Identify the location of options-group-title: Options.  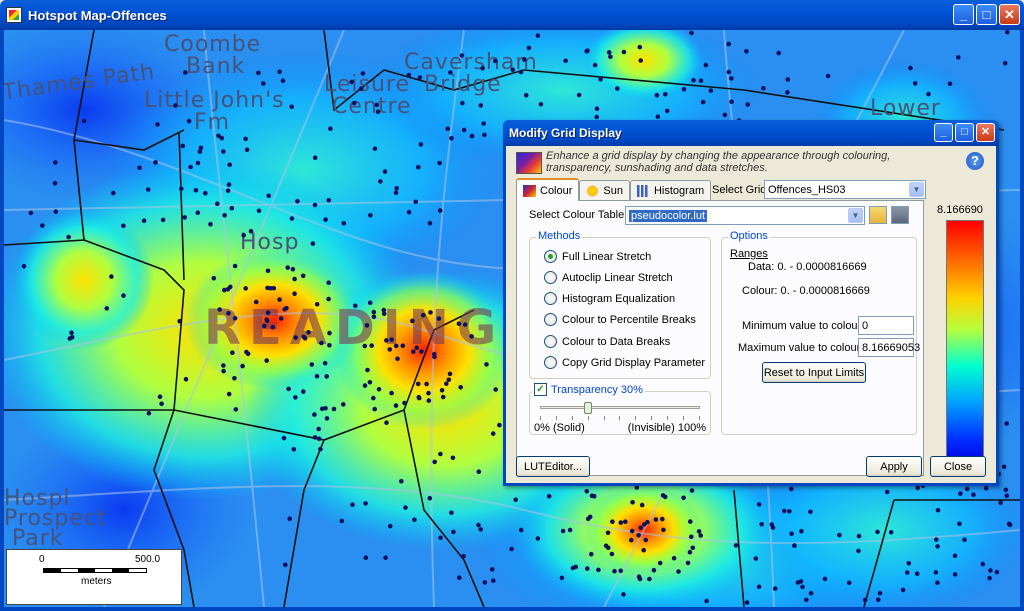
(749, 236).